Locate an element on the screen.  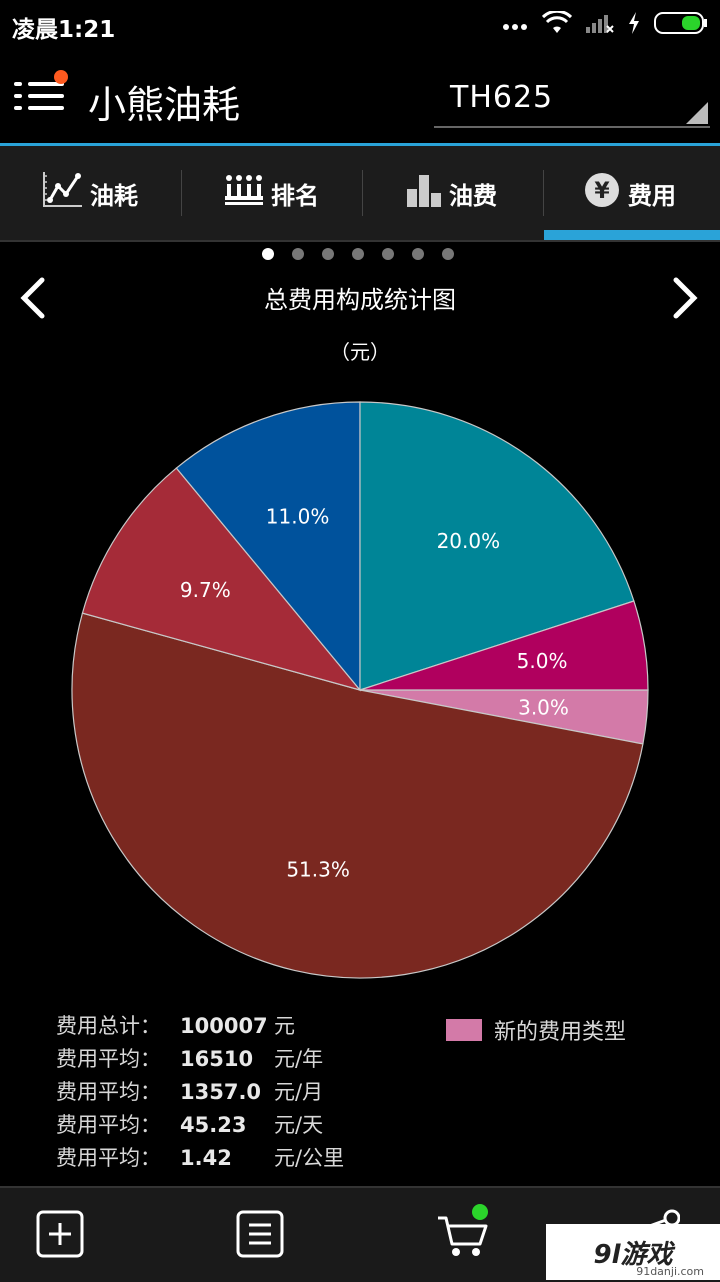
pie-slice-label: 5.0% is located at coordinates (542, 661).